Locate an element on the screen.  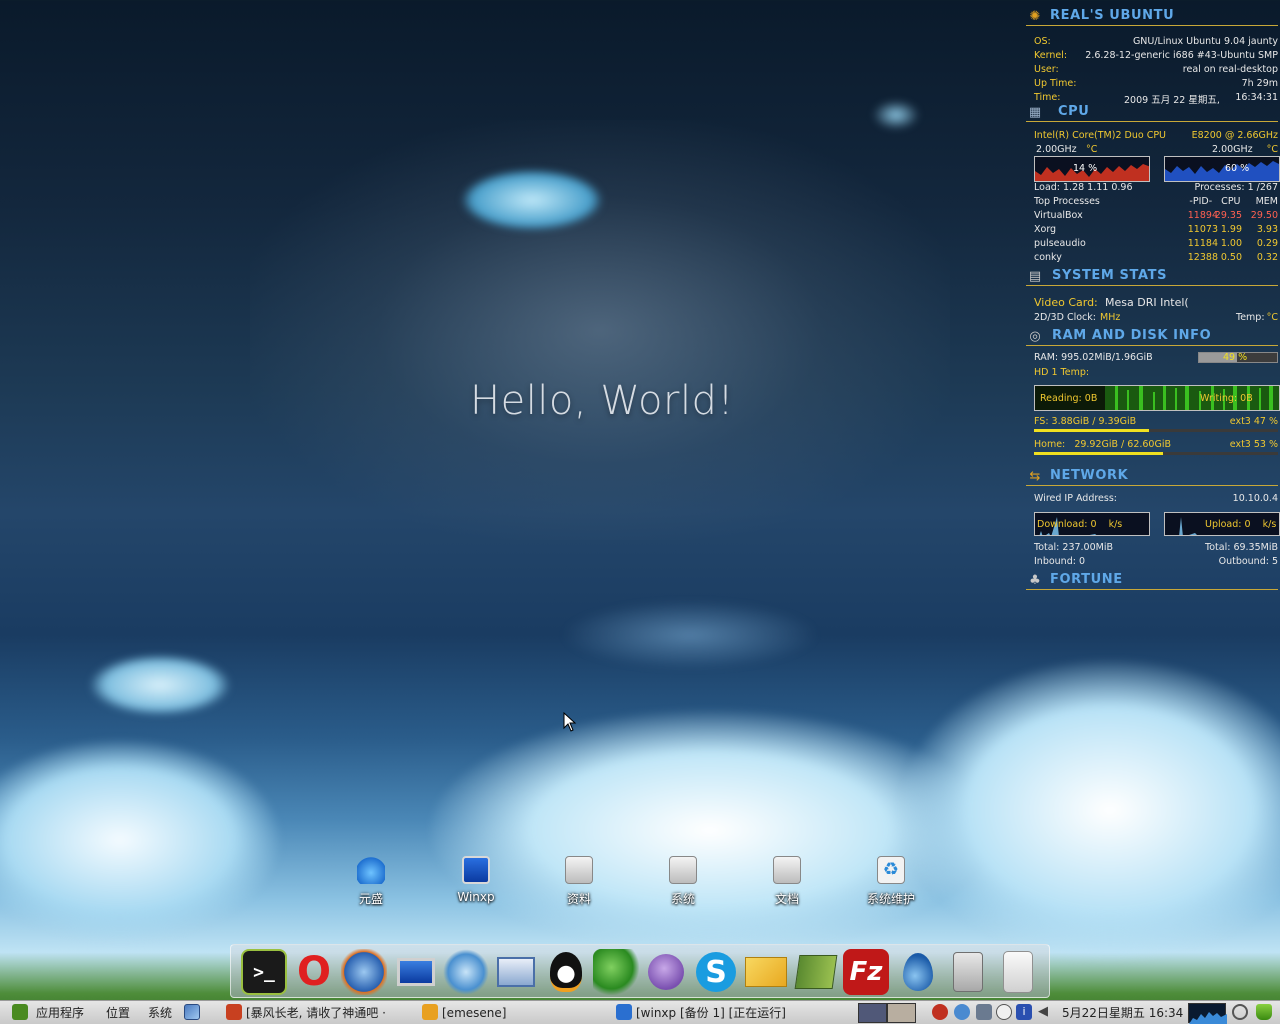
taskbar-window-3: [winxp [备份 1] [正在运行] is located at coordinates (716, 1013).